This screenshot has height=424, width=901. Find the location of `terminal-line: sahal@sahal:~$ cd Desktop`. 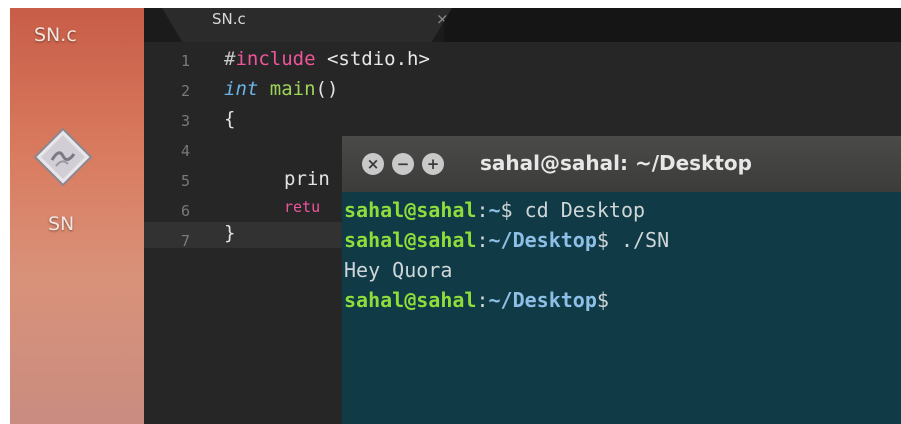

terminal-line: sahal@sahal:~$ cd Desktop is located at coordinates (494, 210).